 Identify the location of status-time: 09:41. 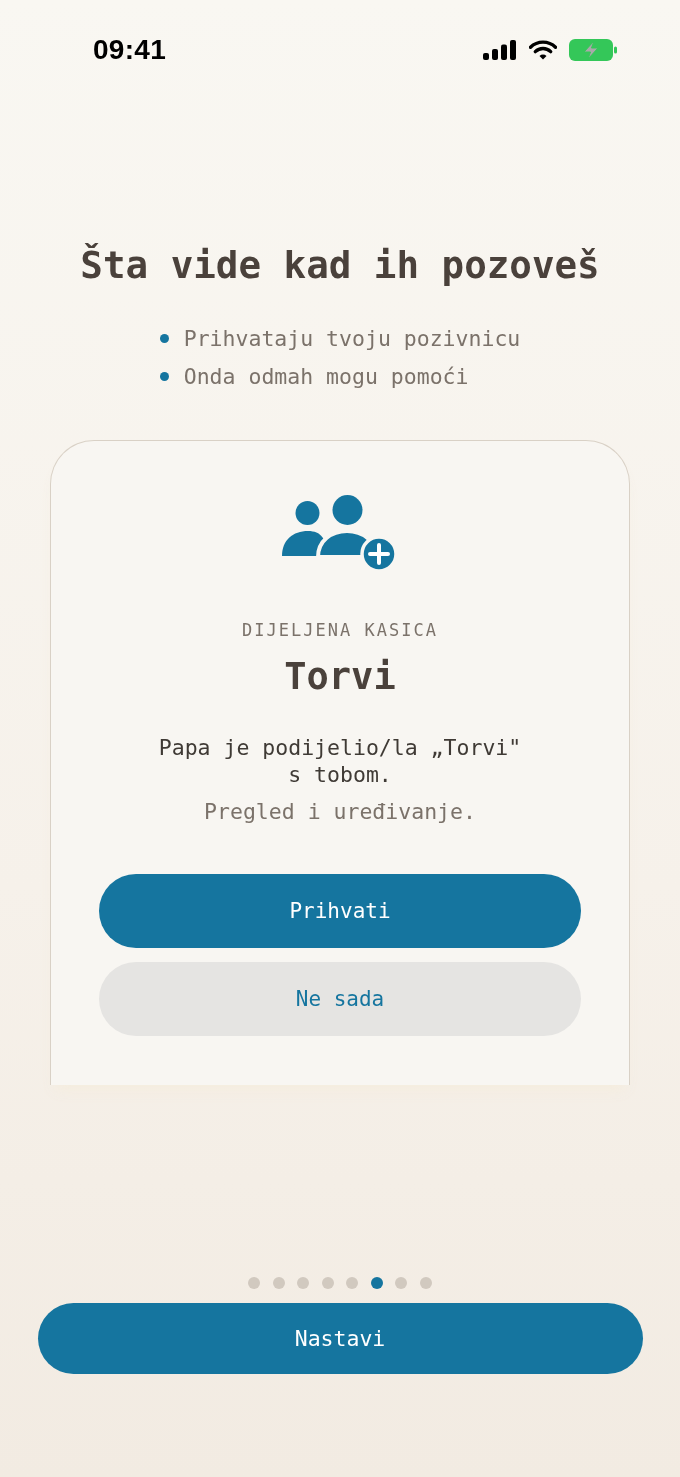
(130, 50).